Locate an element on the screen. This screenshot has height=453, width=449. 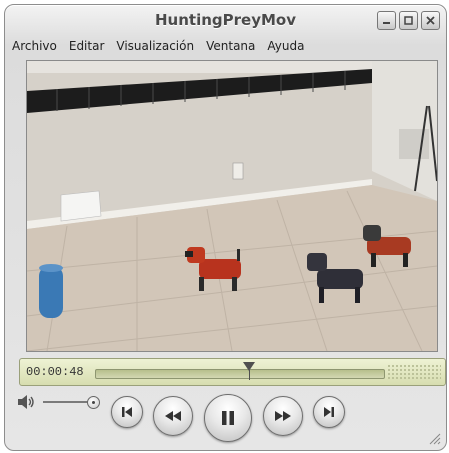
menu-ayuda: Ayuda is located at coordinates (285, 48).